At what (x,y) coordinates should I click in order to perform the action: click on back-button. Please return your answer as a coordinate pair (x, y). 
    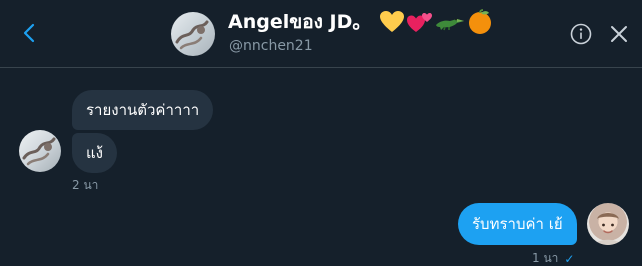
    Looking at the image, I should click on (29, 33).